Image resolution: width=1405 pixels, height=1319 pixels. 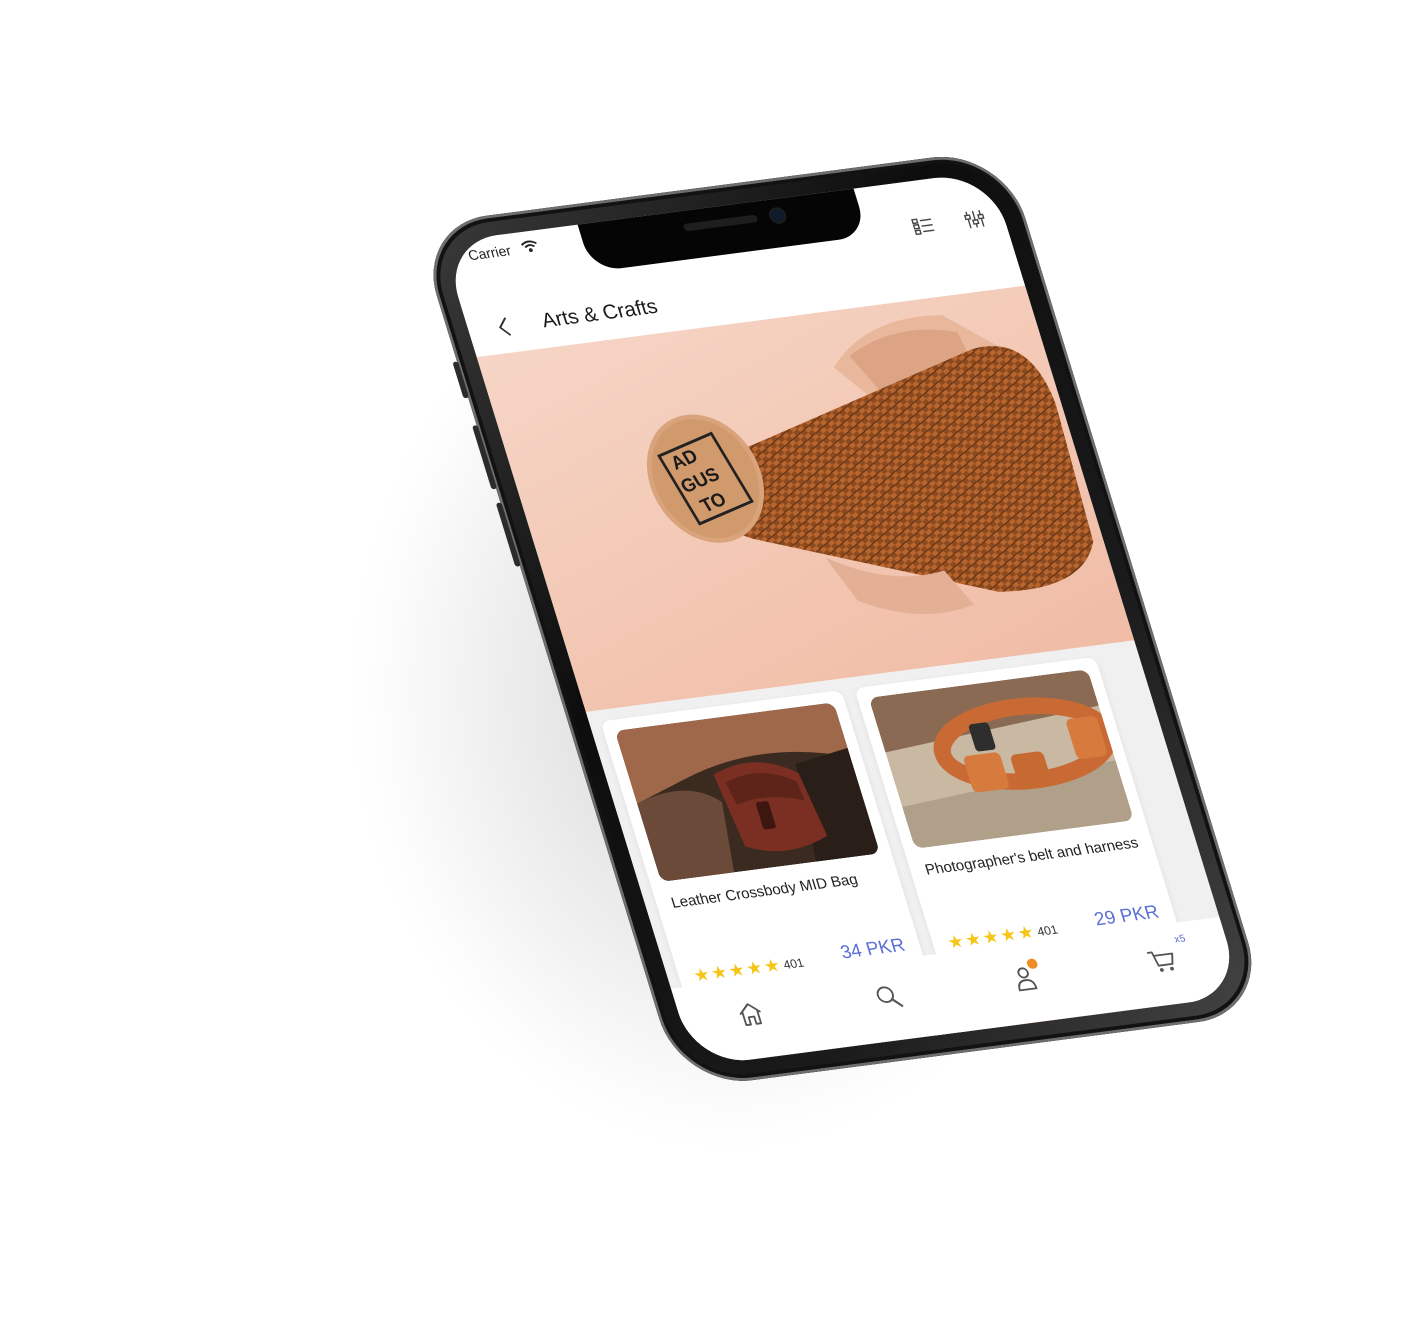 What do you see at coordinates (1179, 939) in the screenshot?
I see `cart-count-badge: x5` at bounding box center [1179, 939].